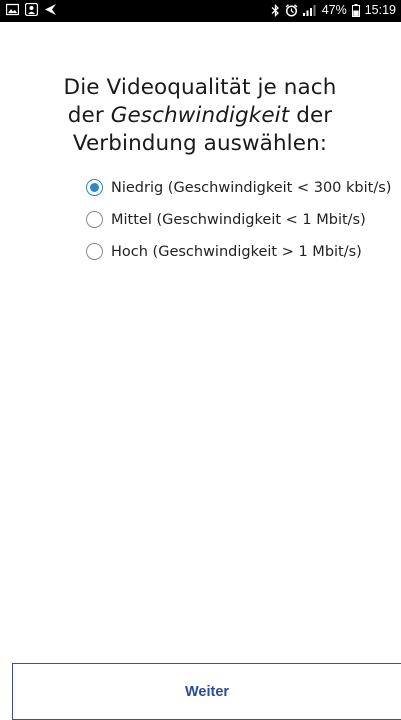 The height and width of the screenshot is (720, 401). I want to click on next-button: Weiter, so click(207, 691).